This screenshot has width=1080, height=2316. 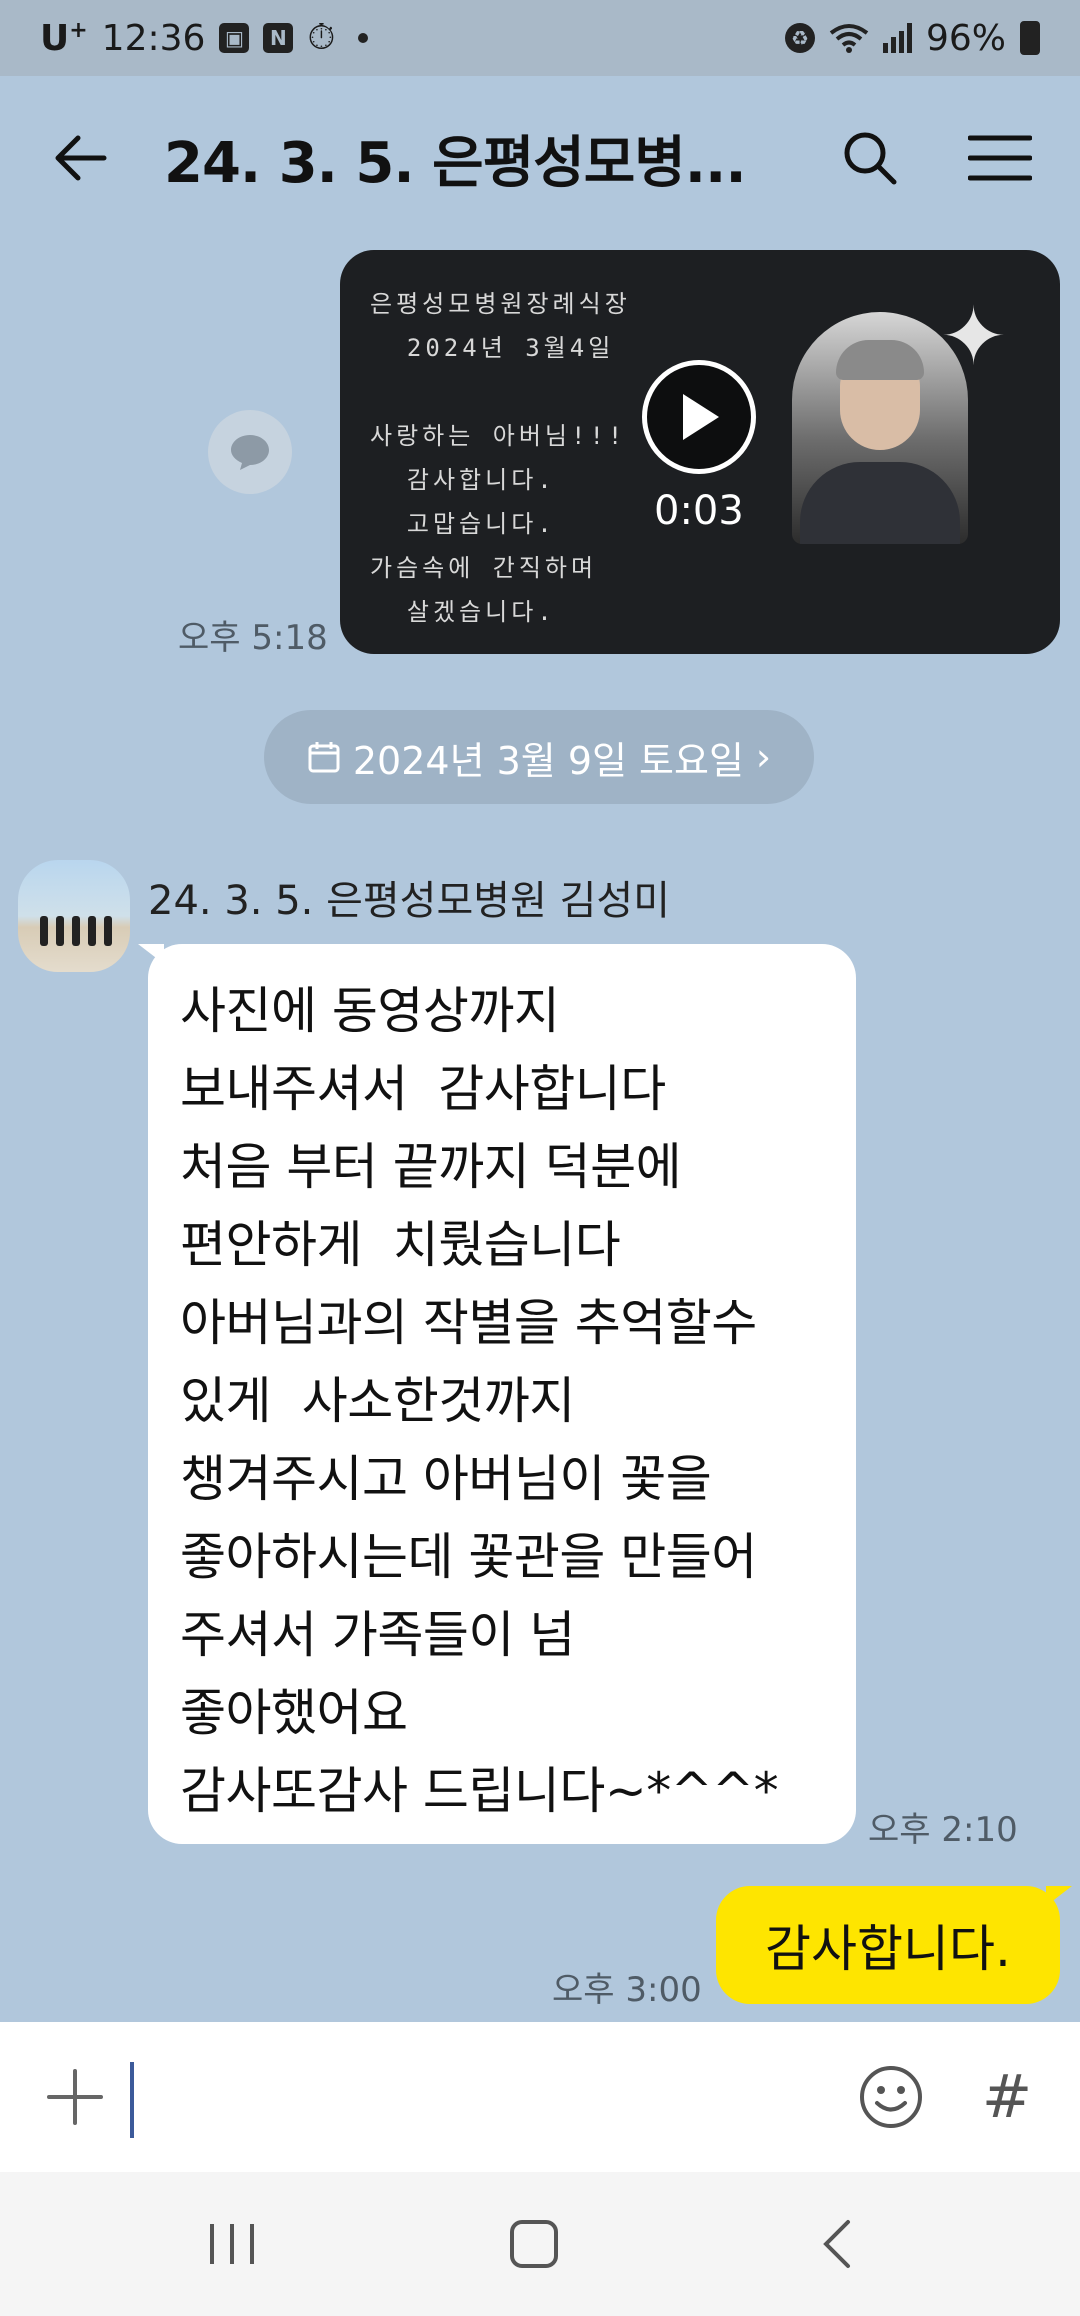 I want to click on status-bar: U+ 12:36 ▣ N ⏱ ♻ 96%, so click(x=540, y=38).